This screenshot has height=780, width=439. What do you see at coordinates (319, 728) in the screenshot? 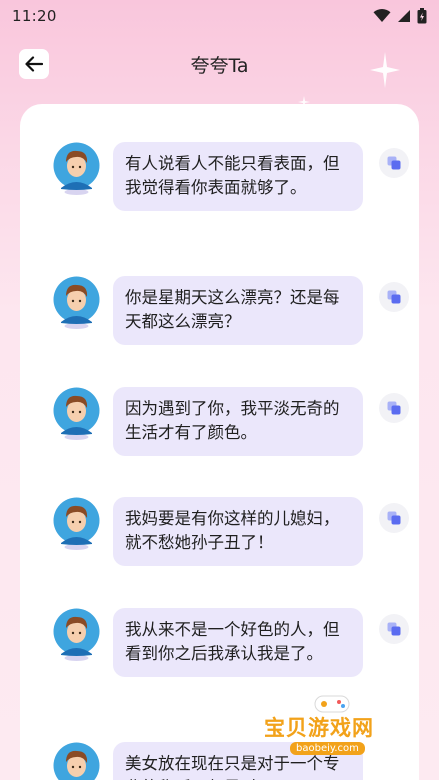
I see `watermark-name: 宝贝游戏网` at bounding box center [319, 728].